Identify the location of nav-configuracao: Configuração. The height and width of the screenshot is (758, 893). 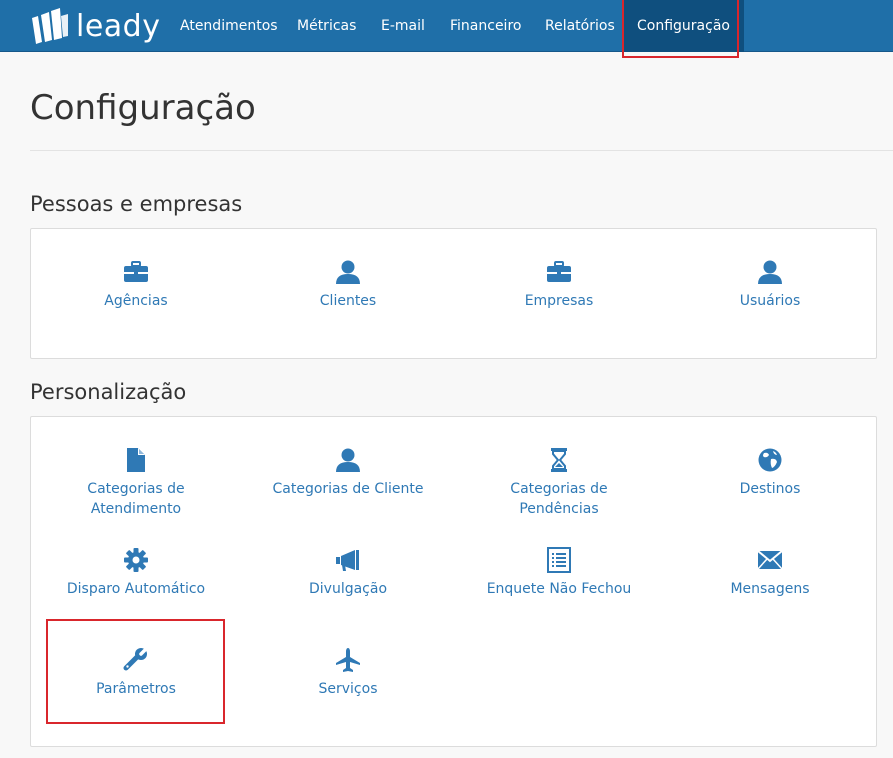
(683, 26).